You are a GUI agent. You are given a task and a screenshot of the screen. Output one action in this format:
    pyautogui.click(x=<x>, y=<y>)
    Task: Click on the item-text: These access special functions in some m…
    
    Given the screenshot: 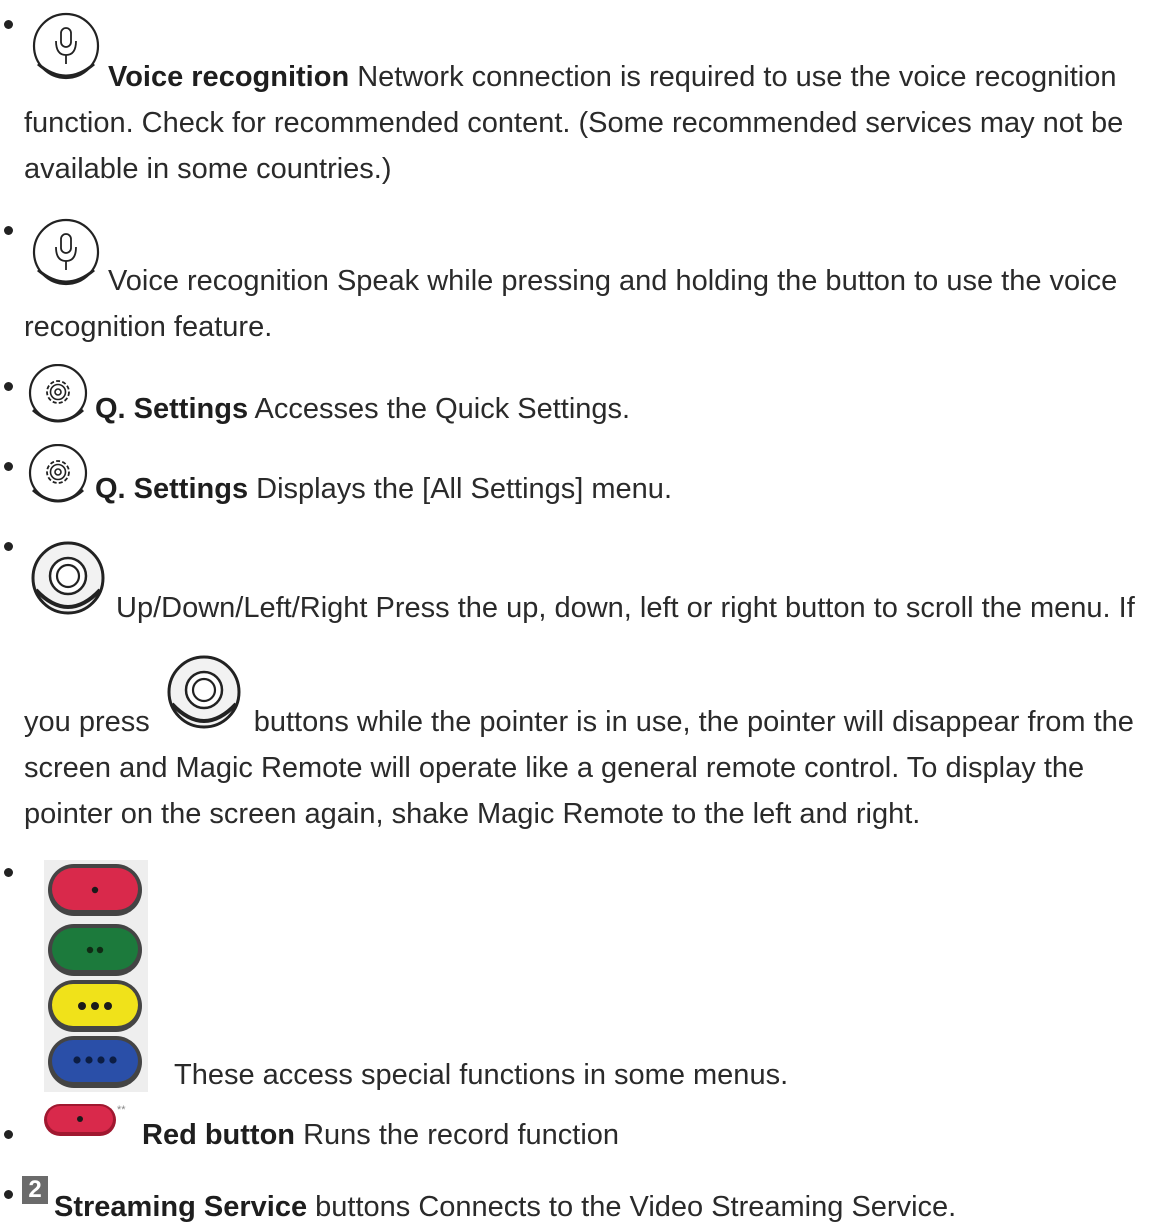 What is the action you would take?
    pyautogui.click(x=481, y=1075)
    